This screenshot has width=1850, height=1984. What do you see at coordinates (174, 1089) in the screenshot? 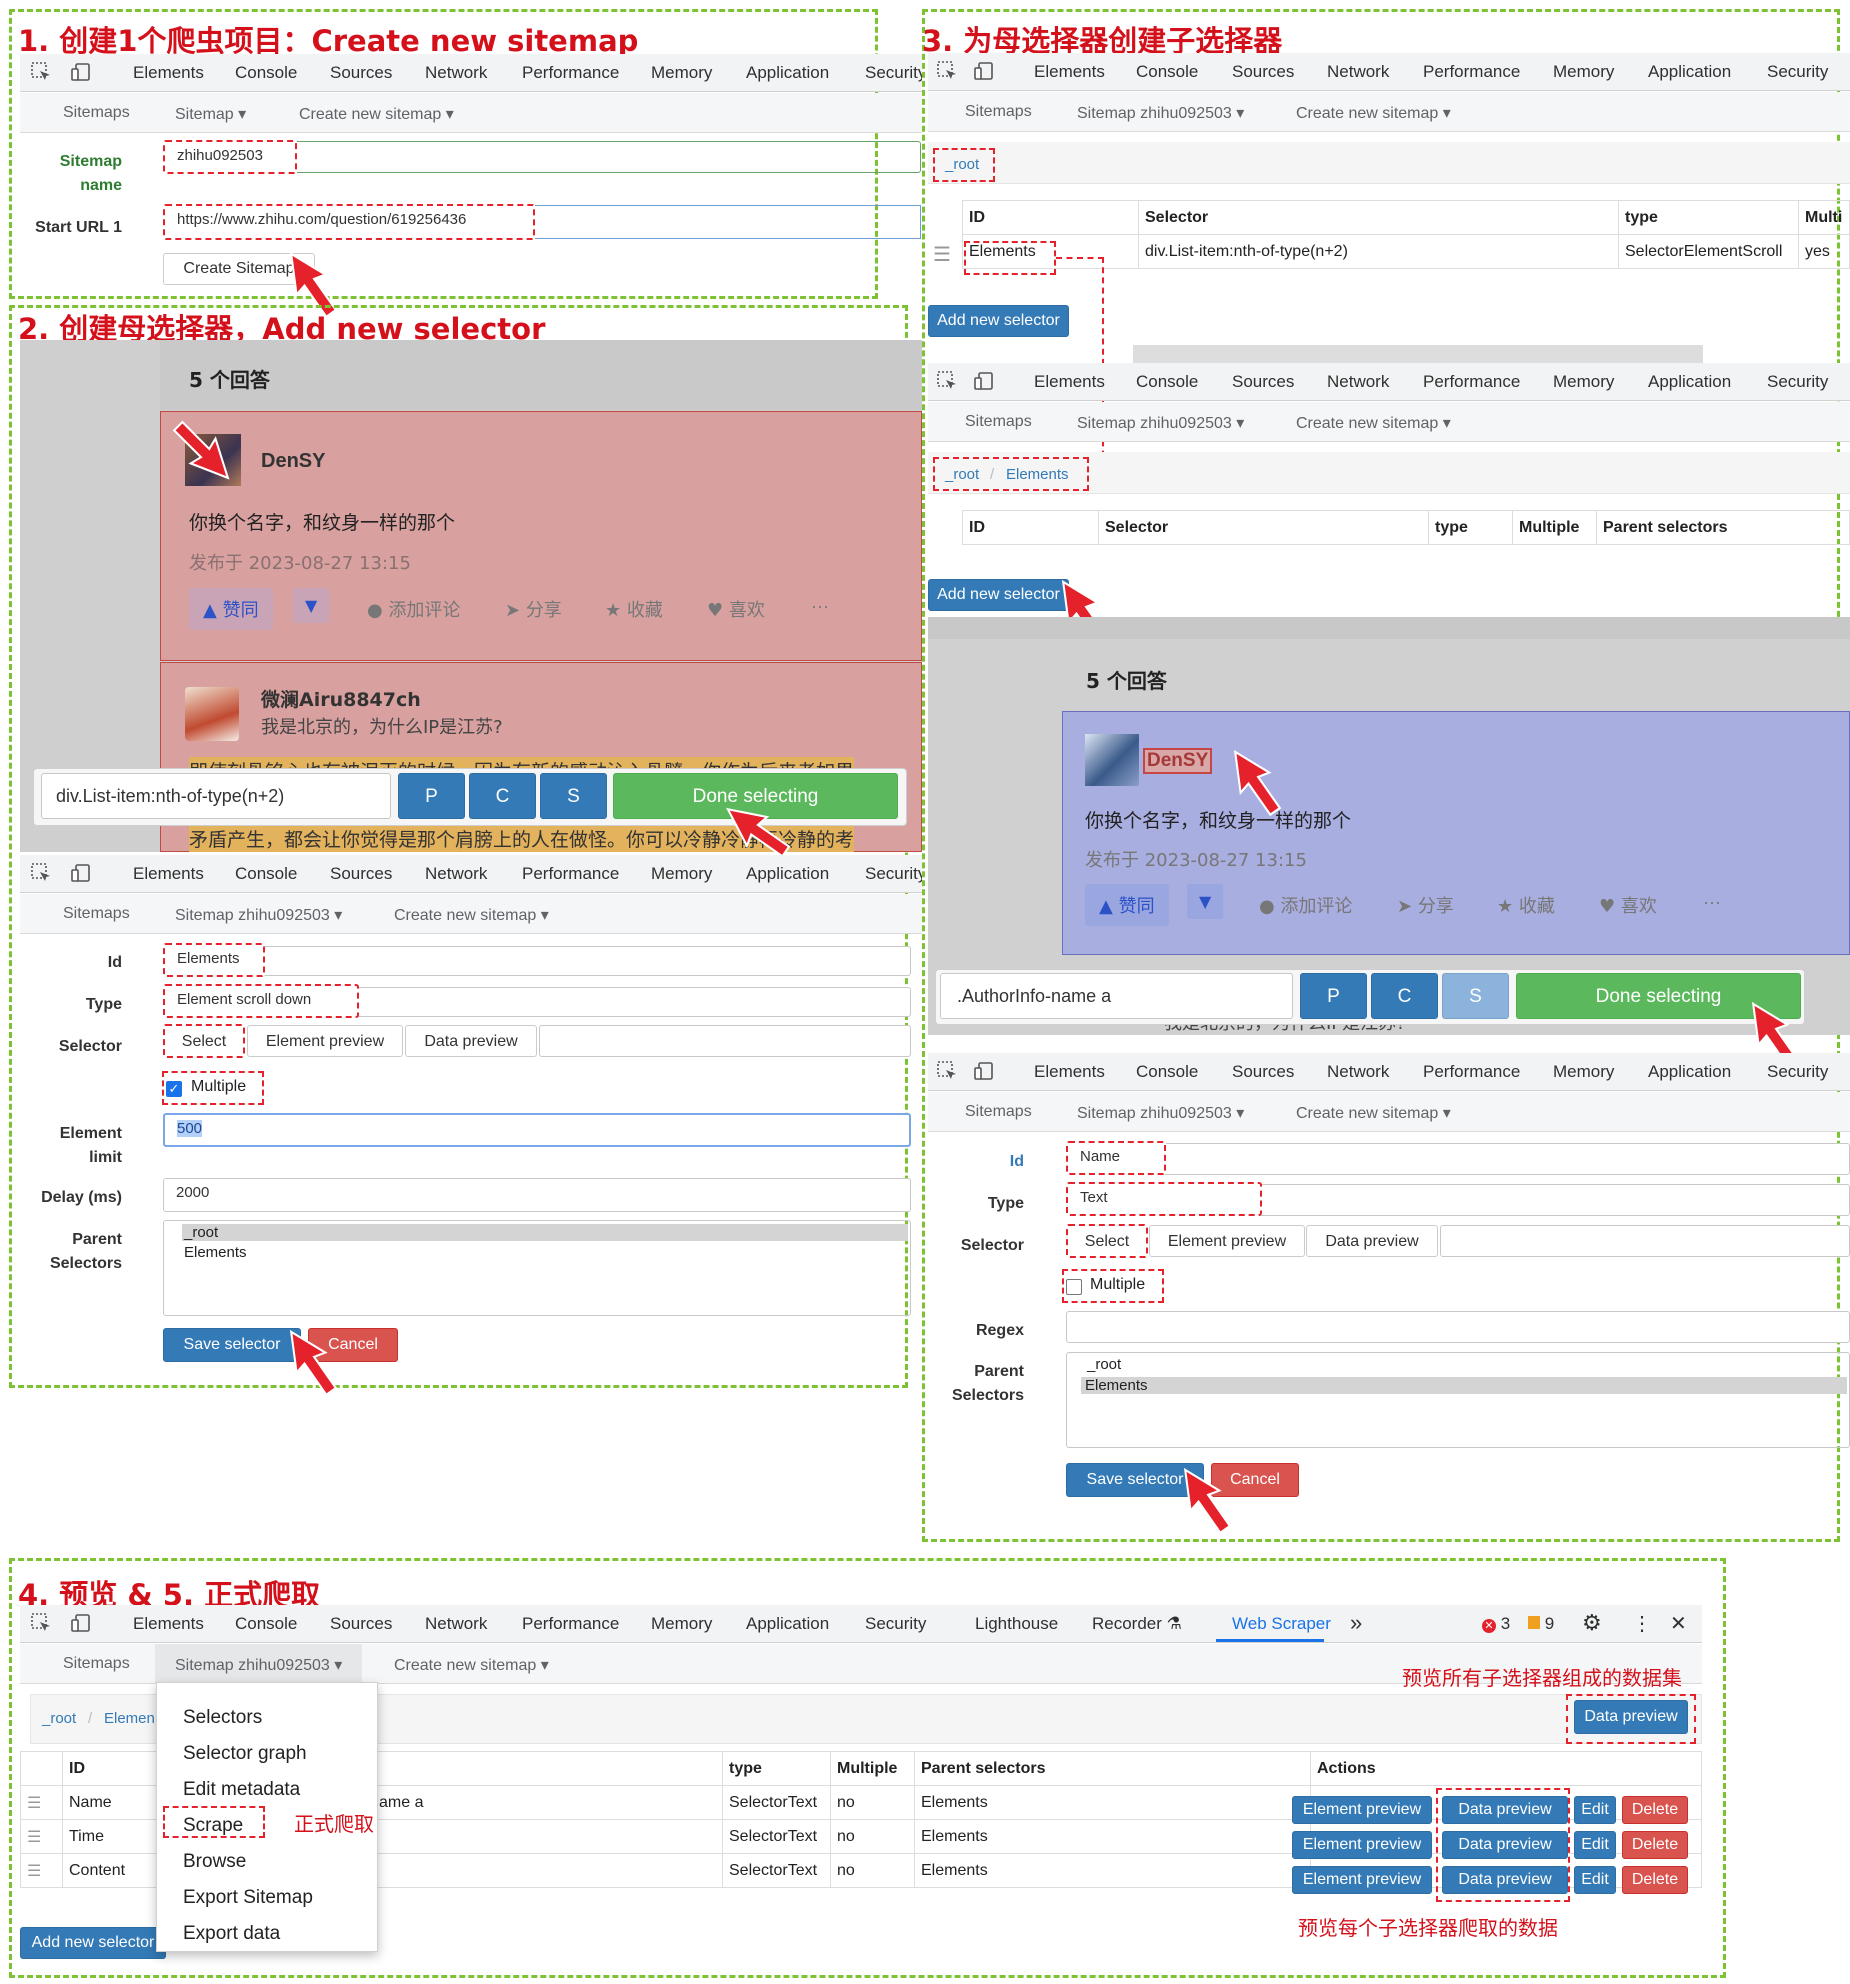
I see `multiple-checkbox: ✓` at bounding box center [174, 1089].